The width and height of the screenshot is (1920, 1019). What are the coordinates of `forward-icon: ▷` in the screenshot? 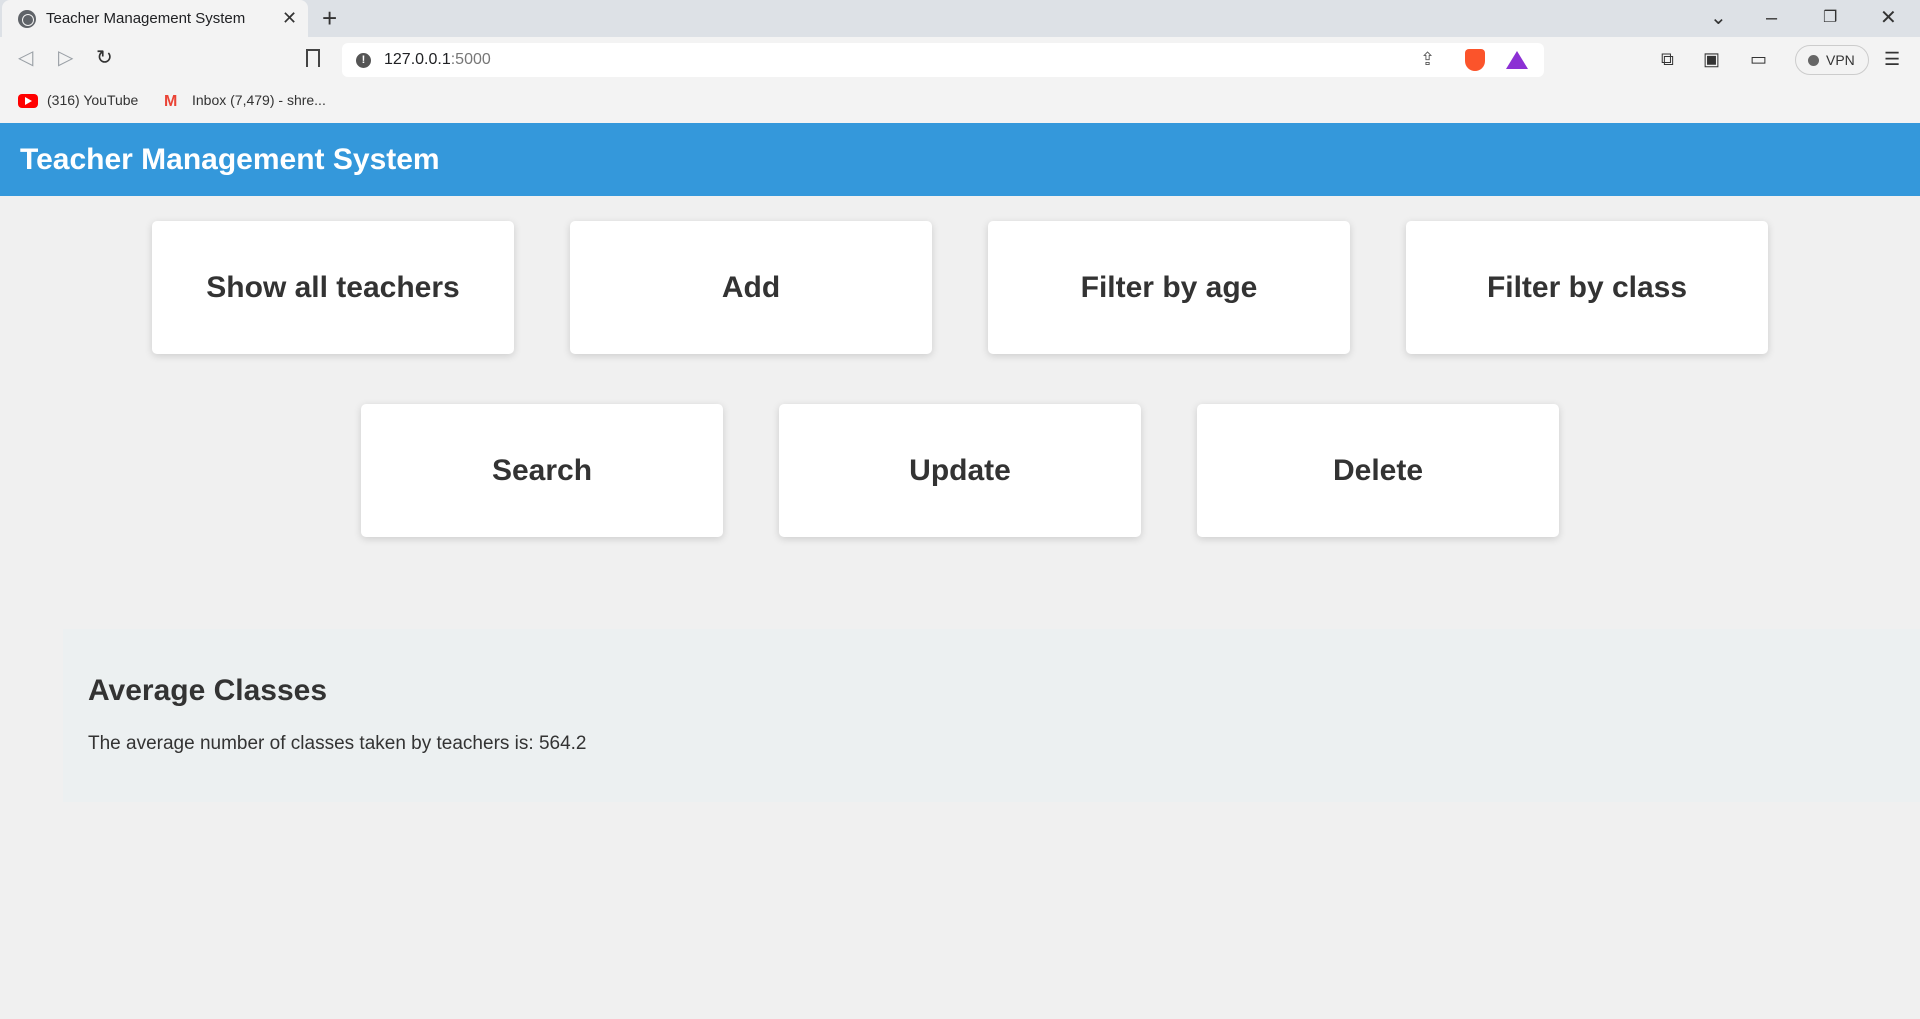 It's located at (65, 58).